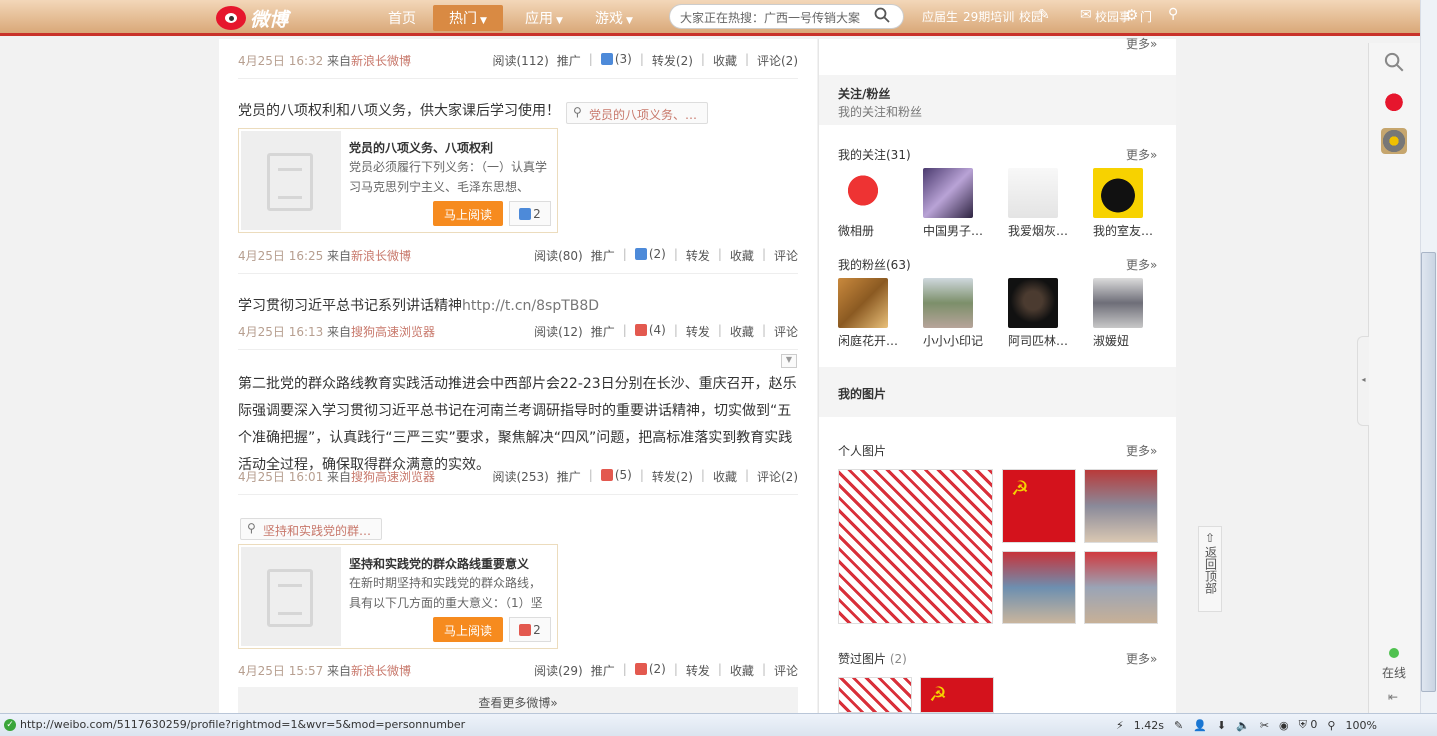 This screenshot has height=736, width=1437. I want to click on online-status-label: 在线, so click(1394, 672).